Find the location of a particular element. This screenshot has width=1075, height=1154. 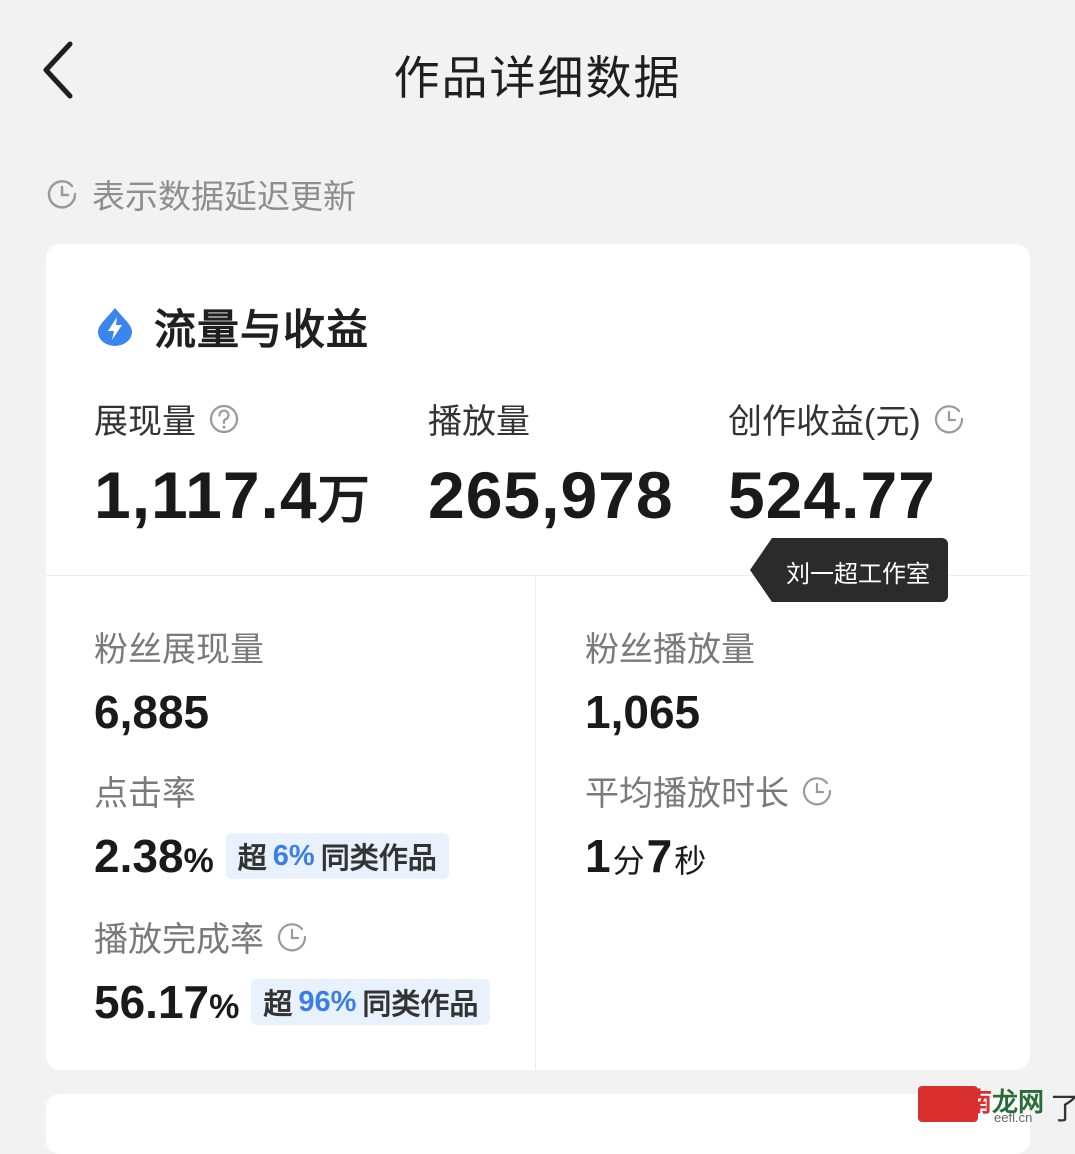

metric-revenue: 创作收益(元) 524.77 is located at coordinates (846, 463).